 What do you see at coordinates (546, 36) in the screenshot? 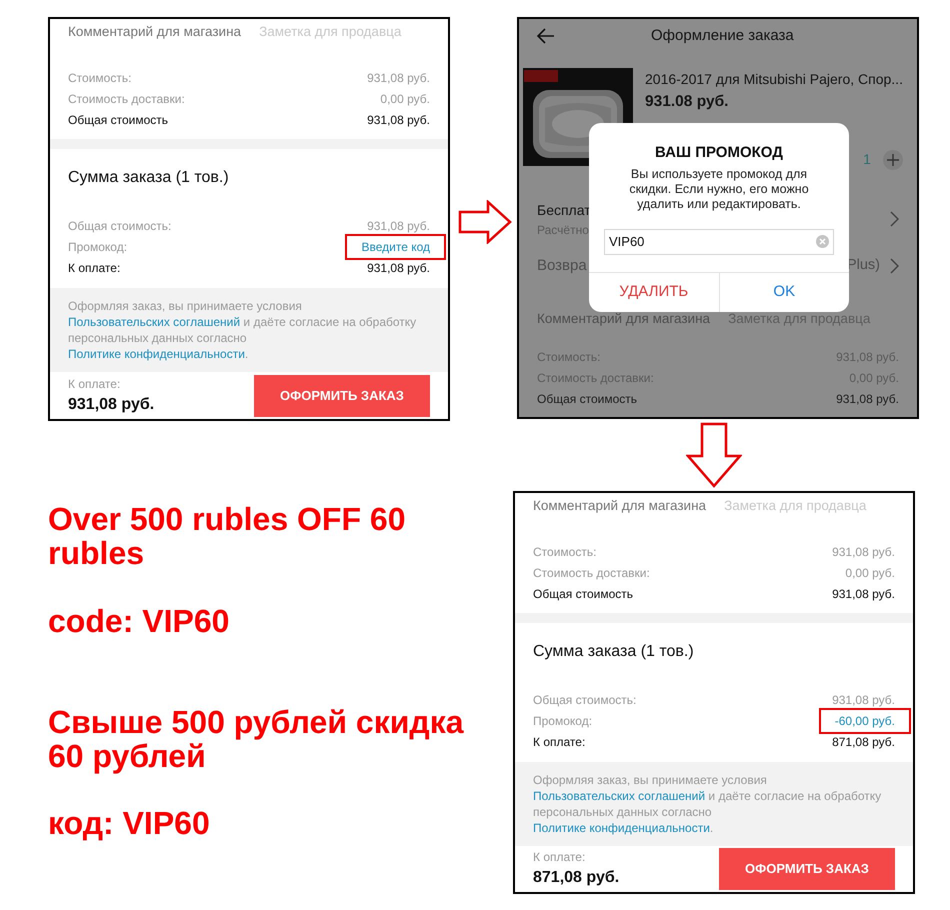
I see `back-icon` at bounding box center [546, 36].